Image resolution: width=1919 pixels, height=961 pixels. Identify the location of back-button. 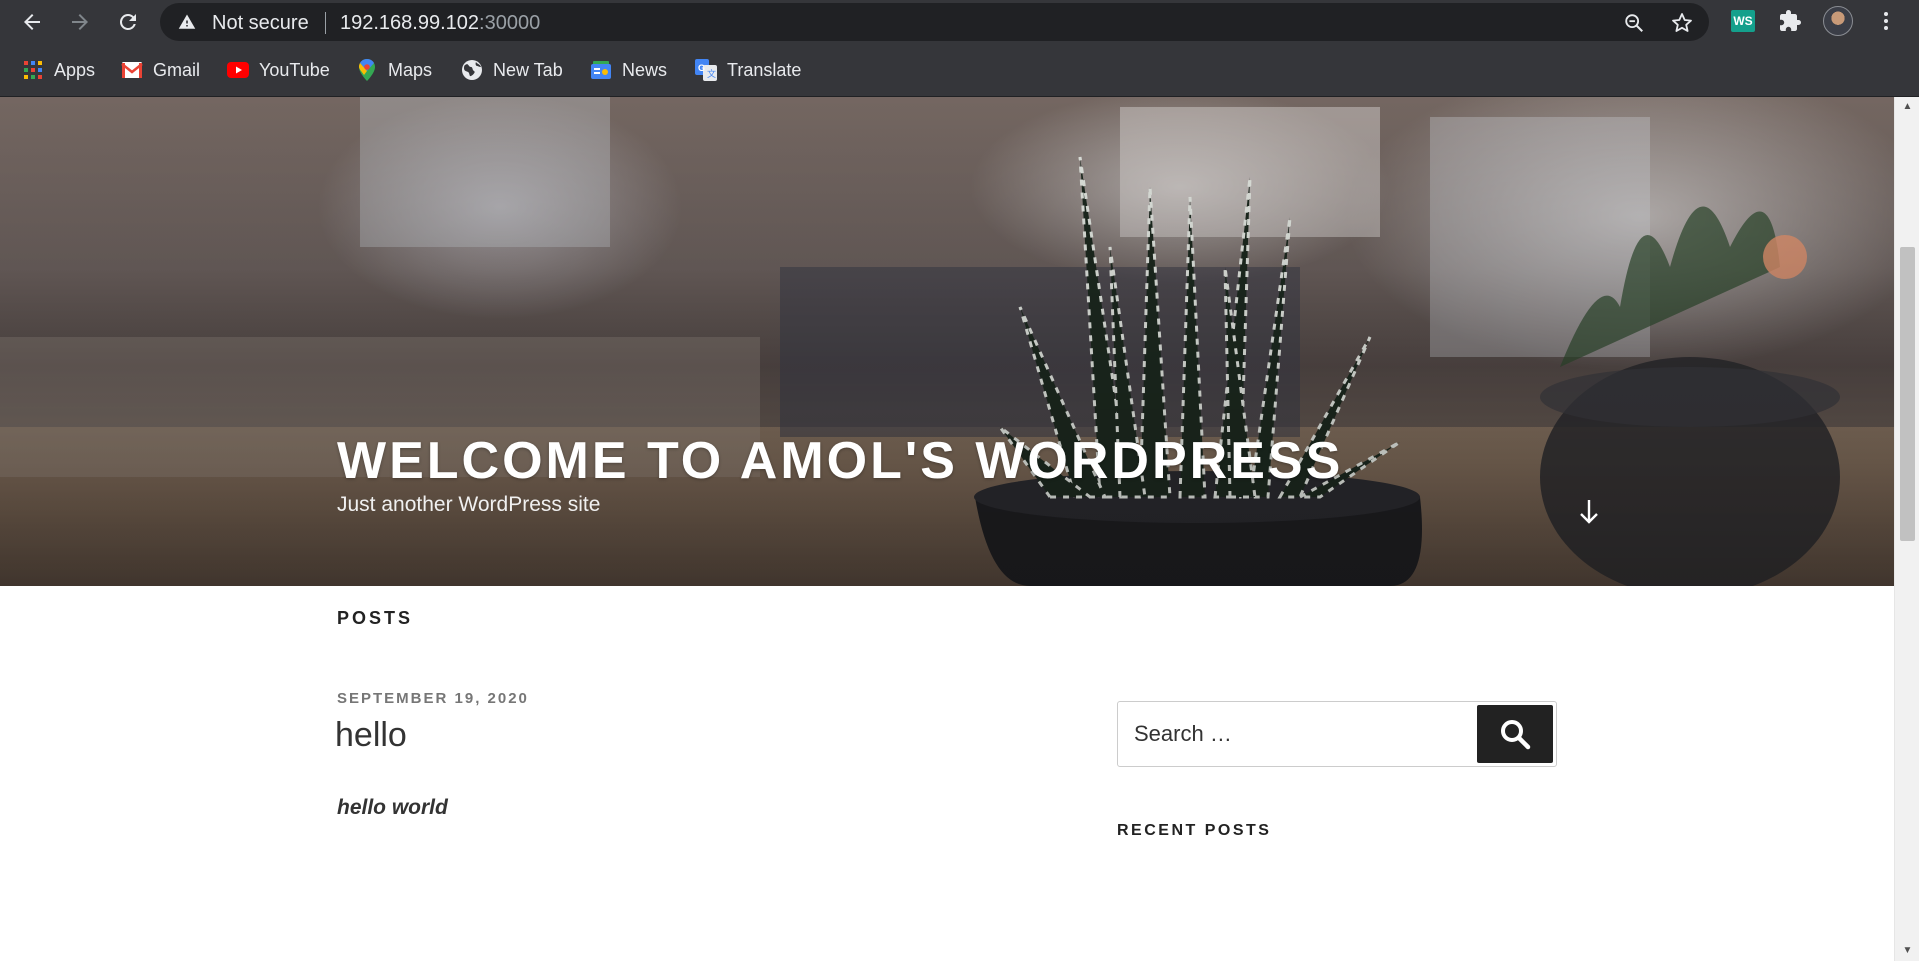
(32, 22).